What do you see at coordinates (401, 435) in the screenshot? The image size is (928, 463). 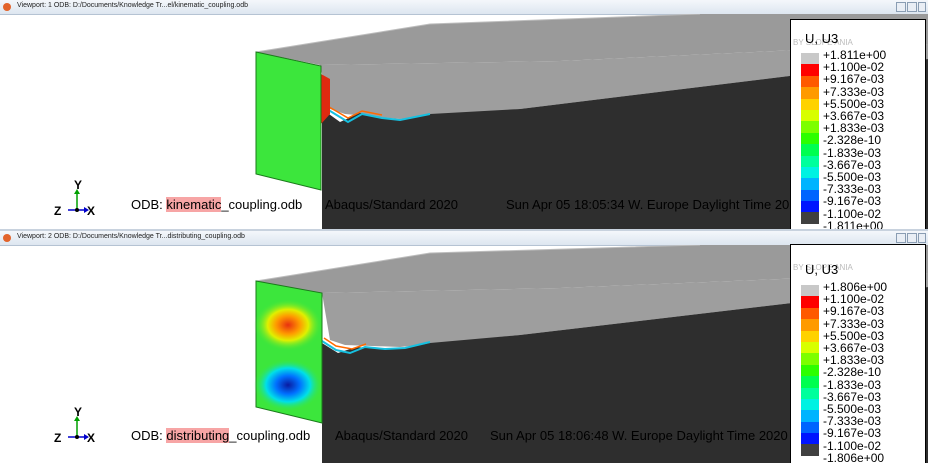 I see `solver-label-2: Abaqus/Standard 2020` at bounding box center [401, 435].